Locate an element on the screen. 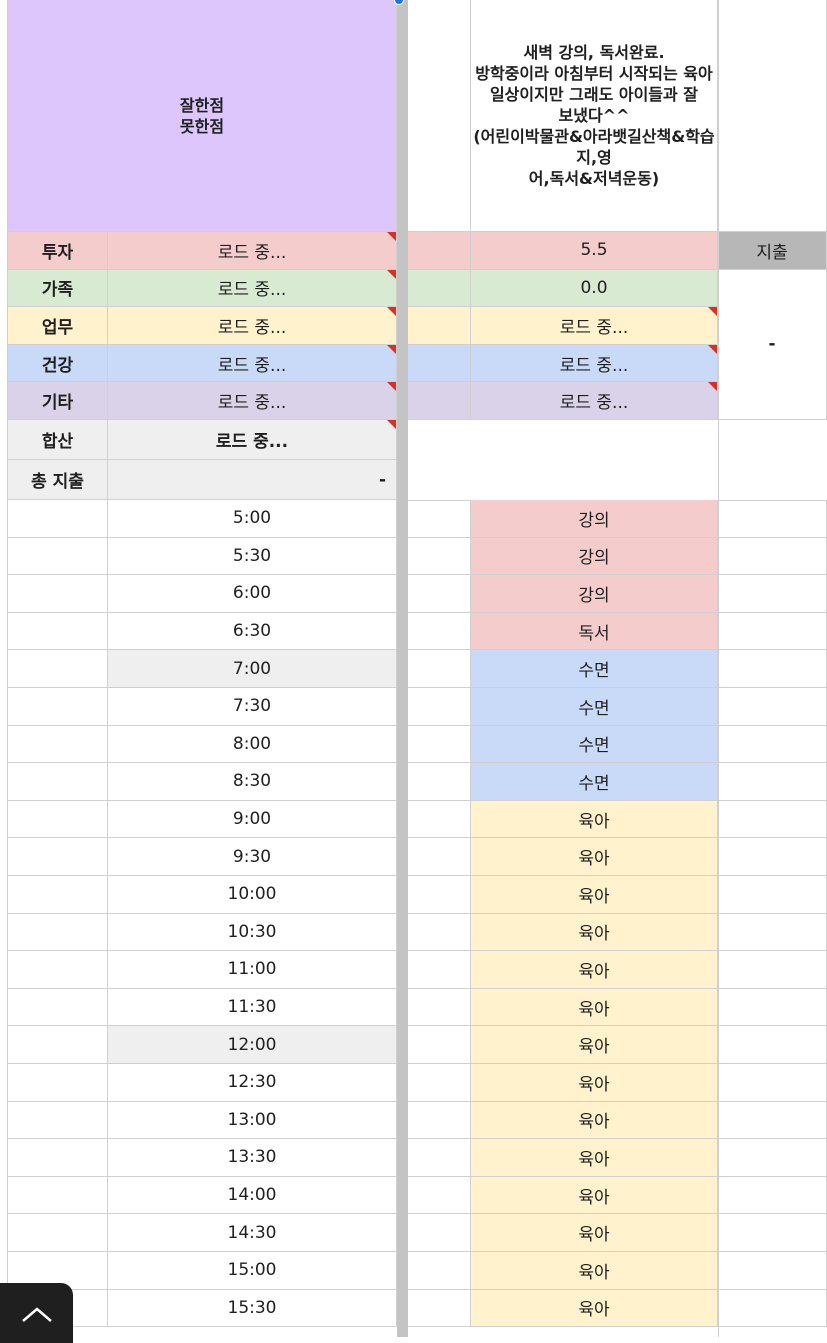 This screenshot has height=1343, width=827. category-label: 투자 is located at coordinates (58, 251).